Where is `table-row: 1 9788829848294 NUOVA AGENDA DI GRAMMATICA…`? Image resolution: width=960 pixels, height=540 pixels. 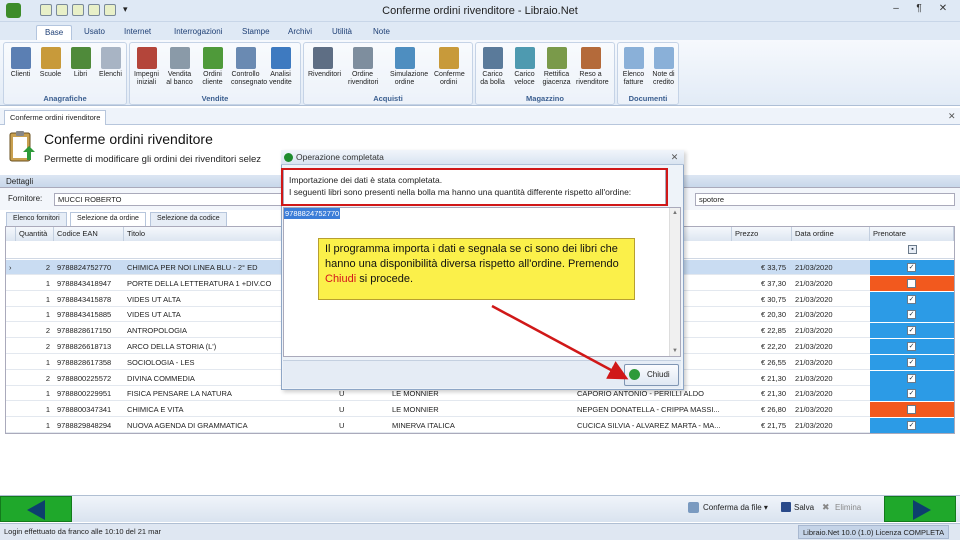
table-row: 1 9788829848294 NUOVA AGENDA DI GRAMMATICA… is located at coordinates (480, 425).